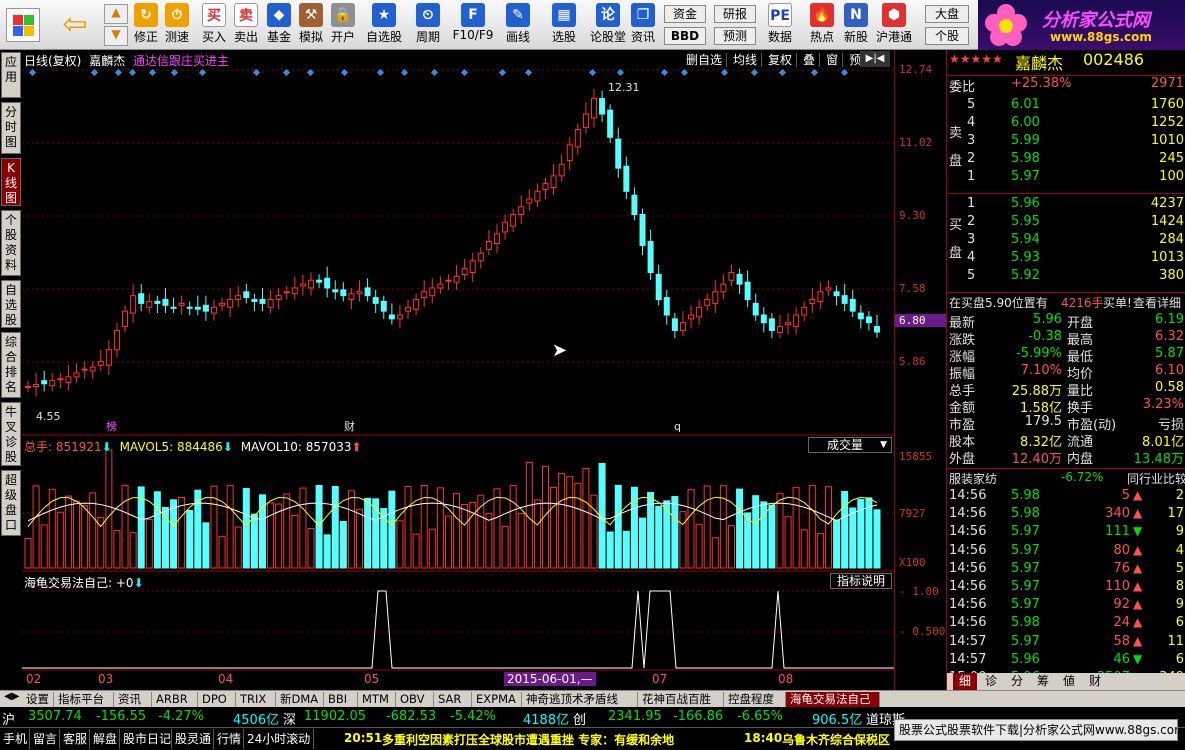  Describe the element at coordinates (146, 25) in the screenshot. I see `toolbar-refresh-button: ↻ 修正` at that location.